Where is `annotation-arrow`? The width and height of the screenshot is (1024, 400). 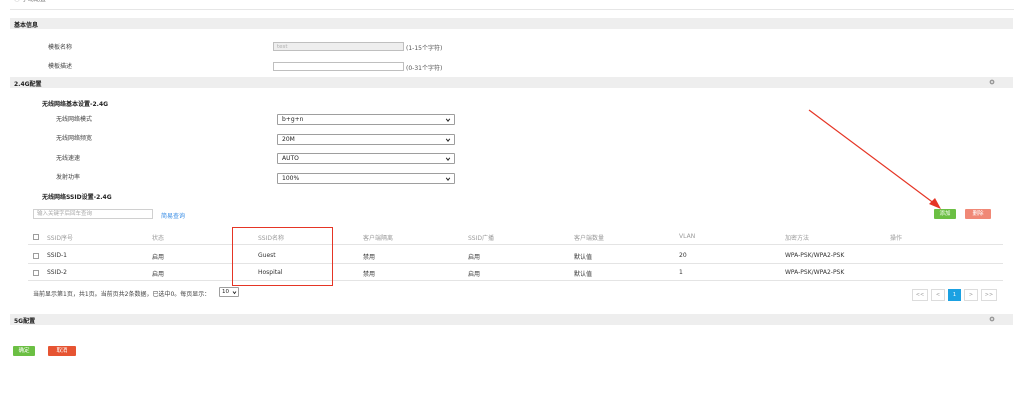
annotation-arrow is located at coordinates (874, 159).